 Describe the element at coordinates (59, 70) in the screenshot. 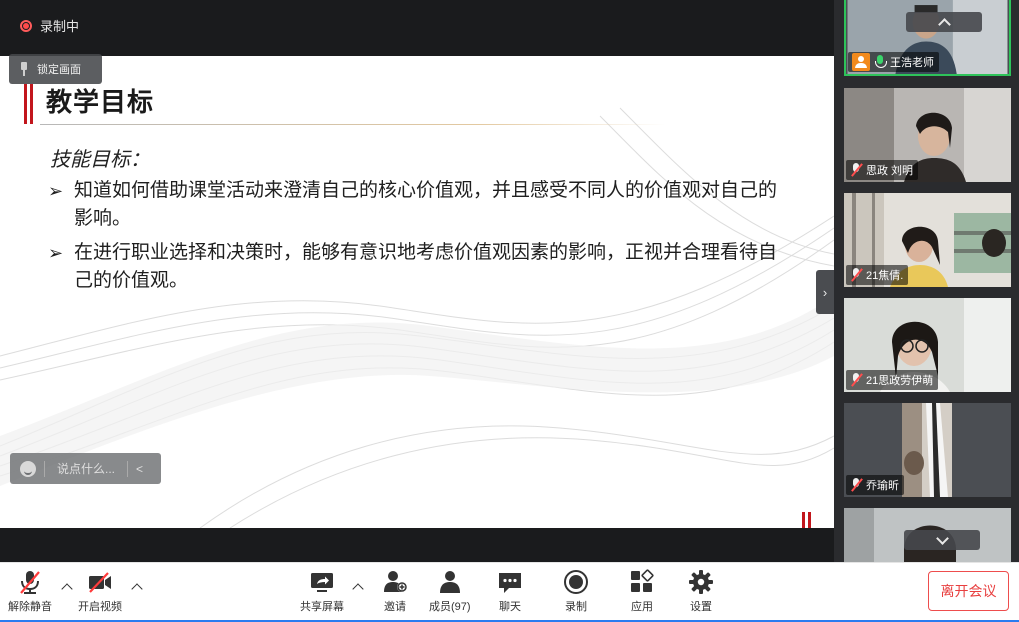

I see `lock-view-label: 锁定画面` at that location.